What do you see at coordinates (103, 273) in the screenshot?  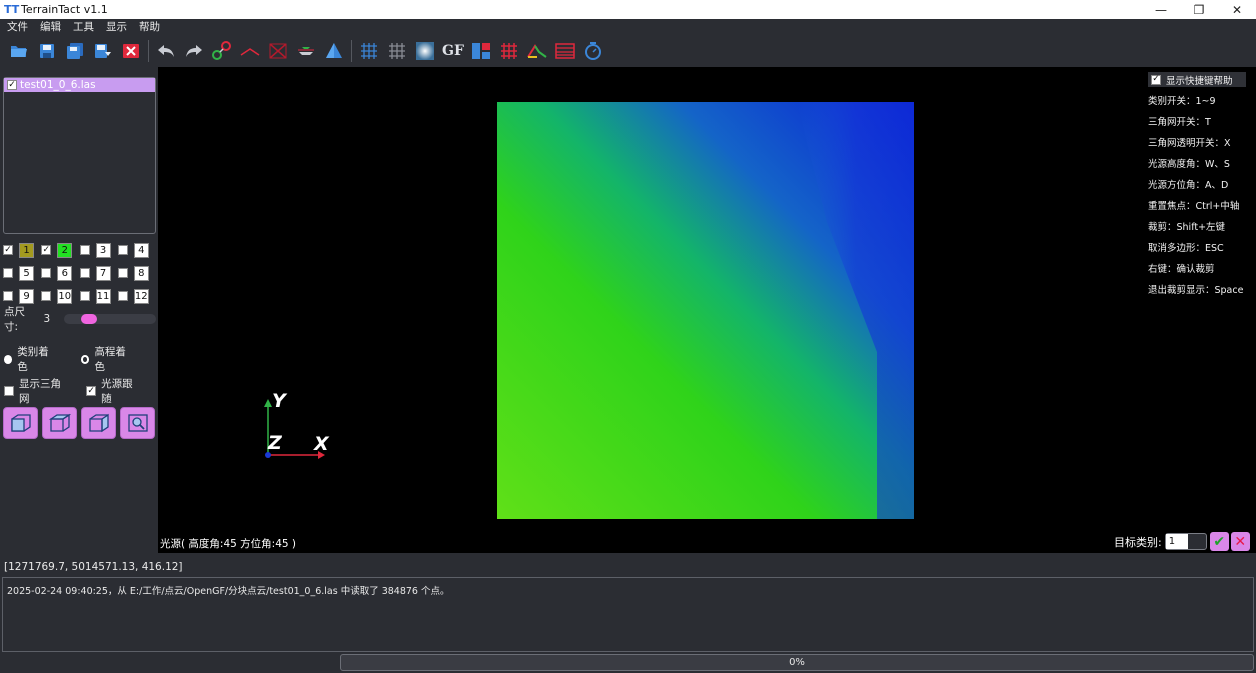 I see `class-swatch: 7` at bounding box center [103, 273].